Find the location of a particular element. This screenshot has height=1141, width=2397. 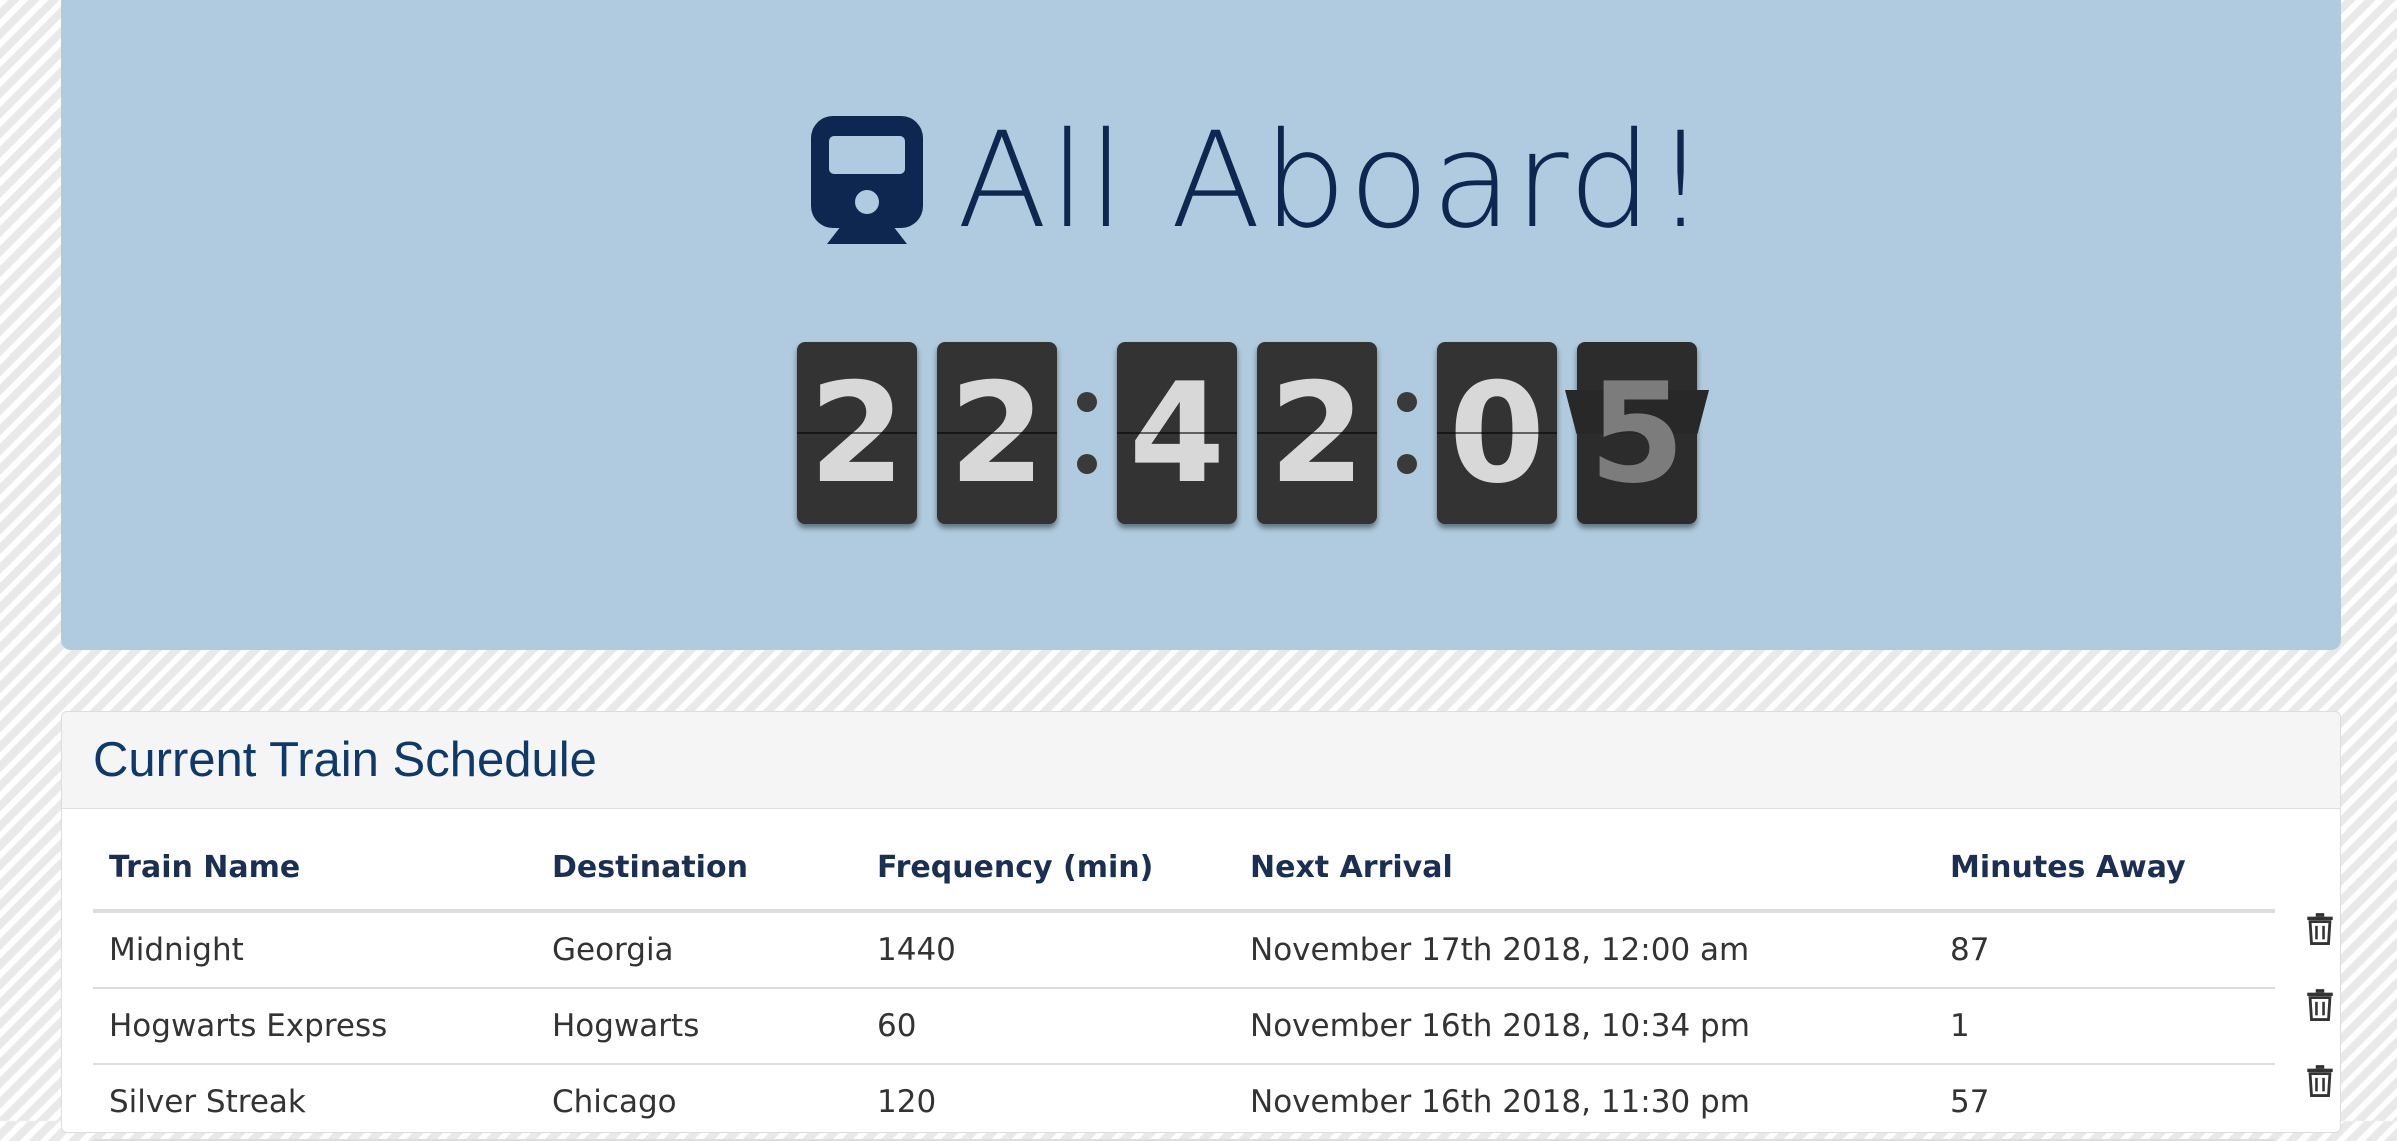

minutes-away-cell: 87 is located at coordinates (1970, 950).